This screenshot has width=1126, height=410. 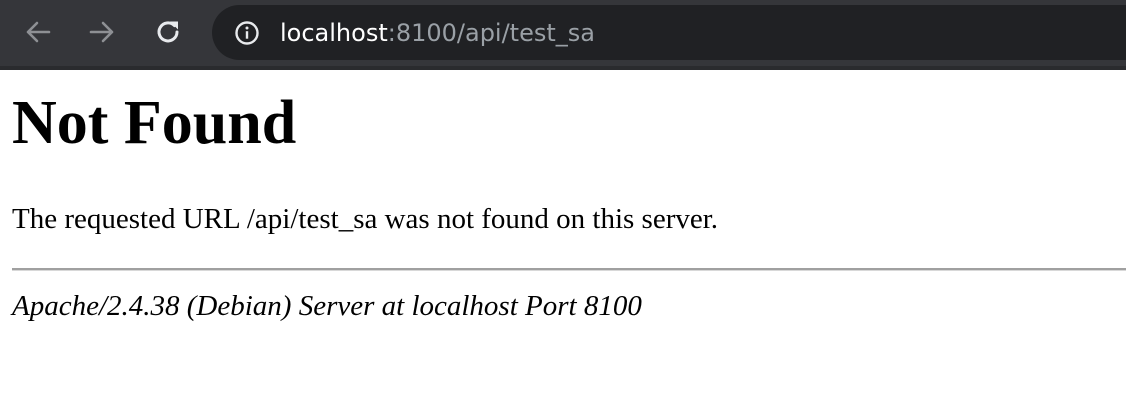 What do you see at coordinates (569, 269) in the screenshot?
I see `divider` at bounding box center [569, 269].